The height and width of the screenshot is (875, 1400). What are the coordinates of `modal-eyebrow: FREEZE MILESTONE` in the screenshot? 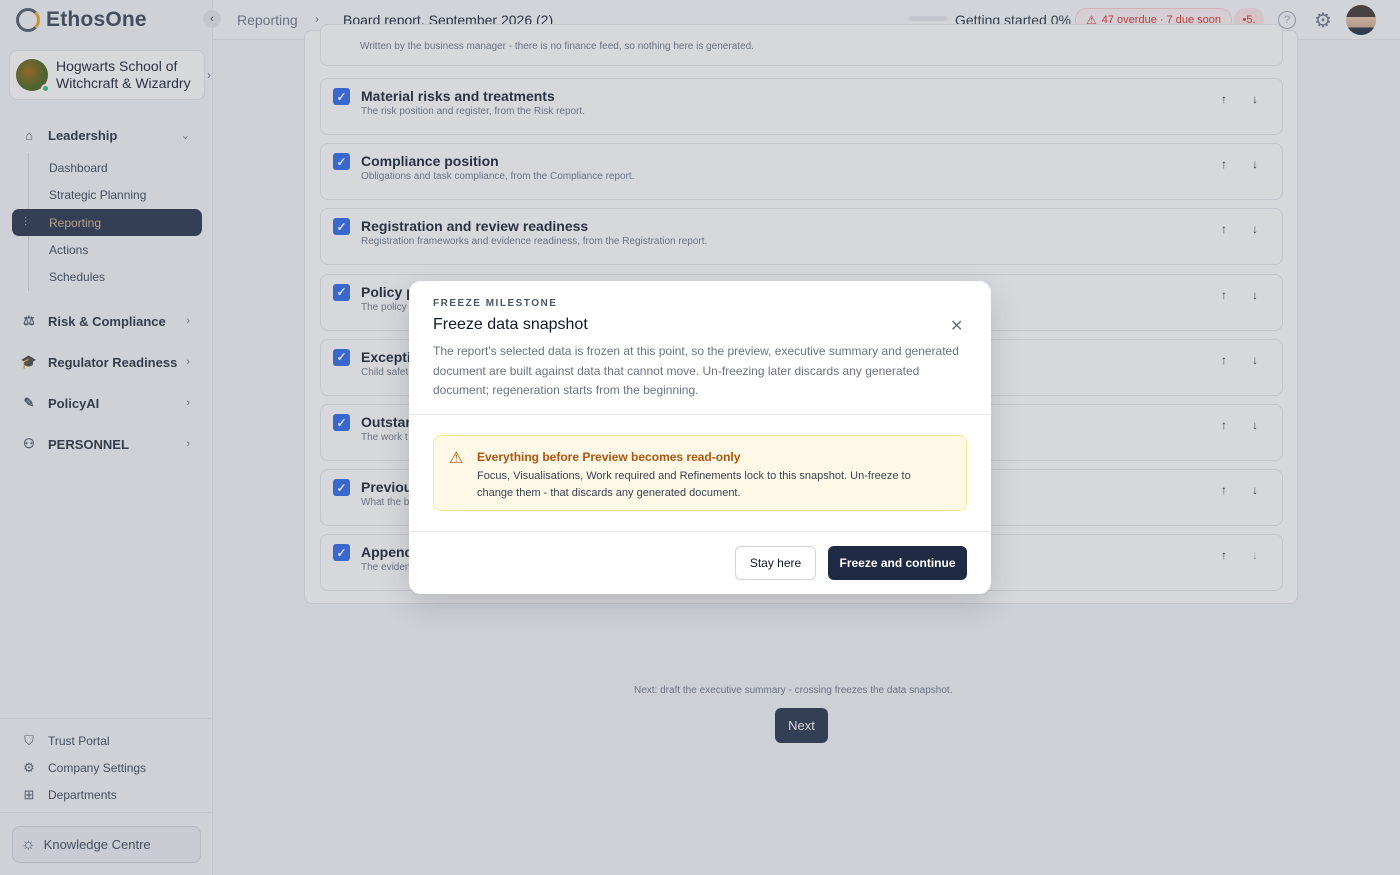 It's located at (495, 303).